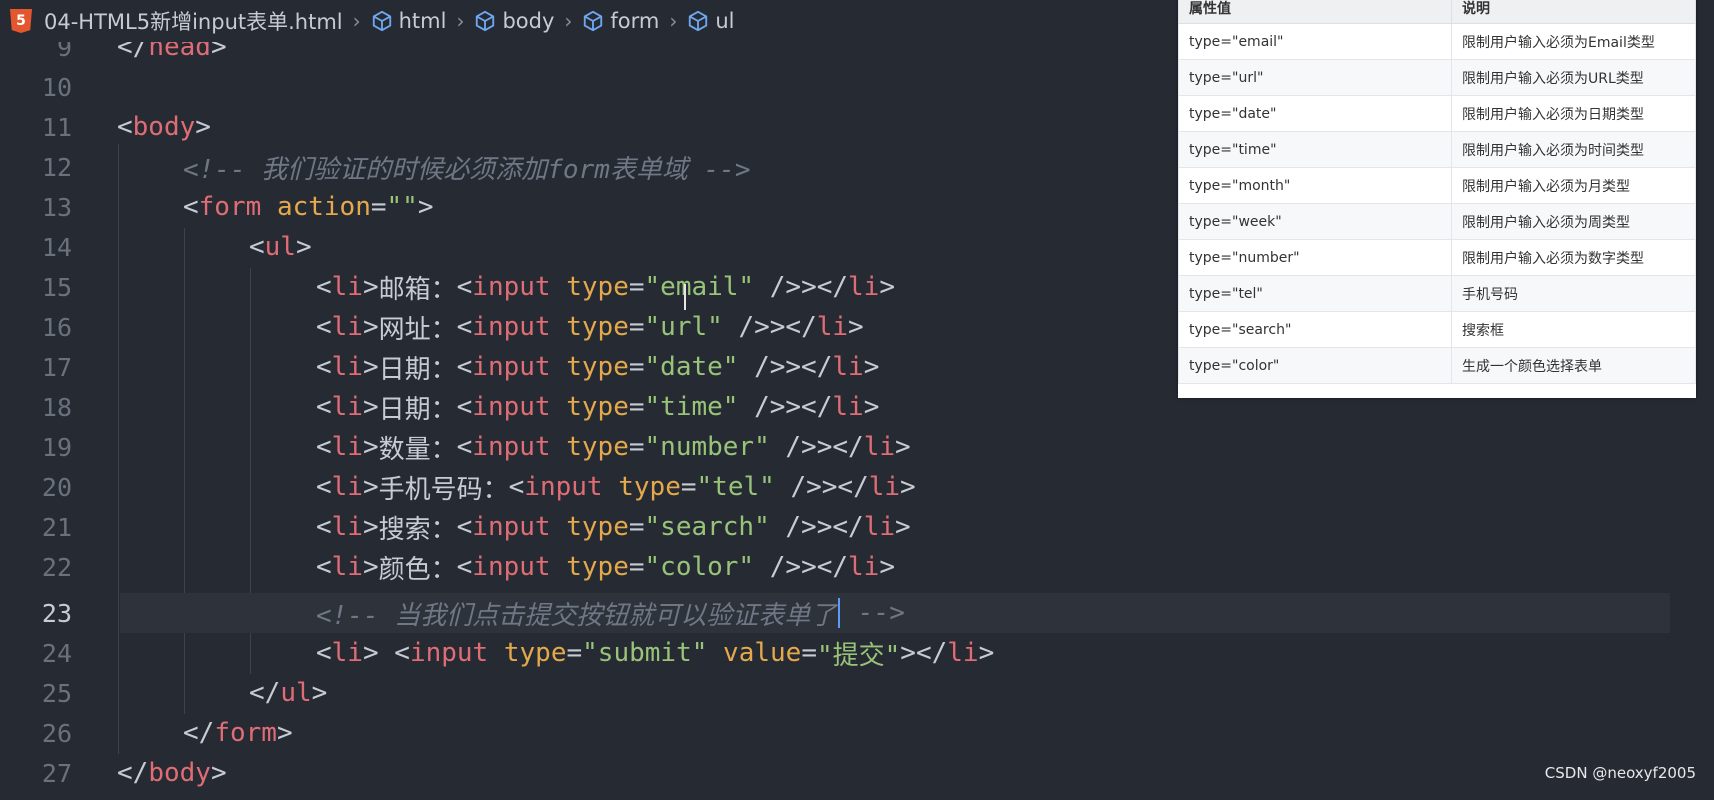 This screenshot has width=1714, height=800. I want to click on punctuation: >, so click(303, 247).